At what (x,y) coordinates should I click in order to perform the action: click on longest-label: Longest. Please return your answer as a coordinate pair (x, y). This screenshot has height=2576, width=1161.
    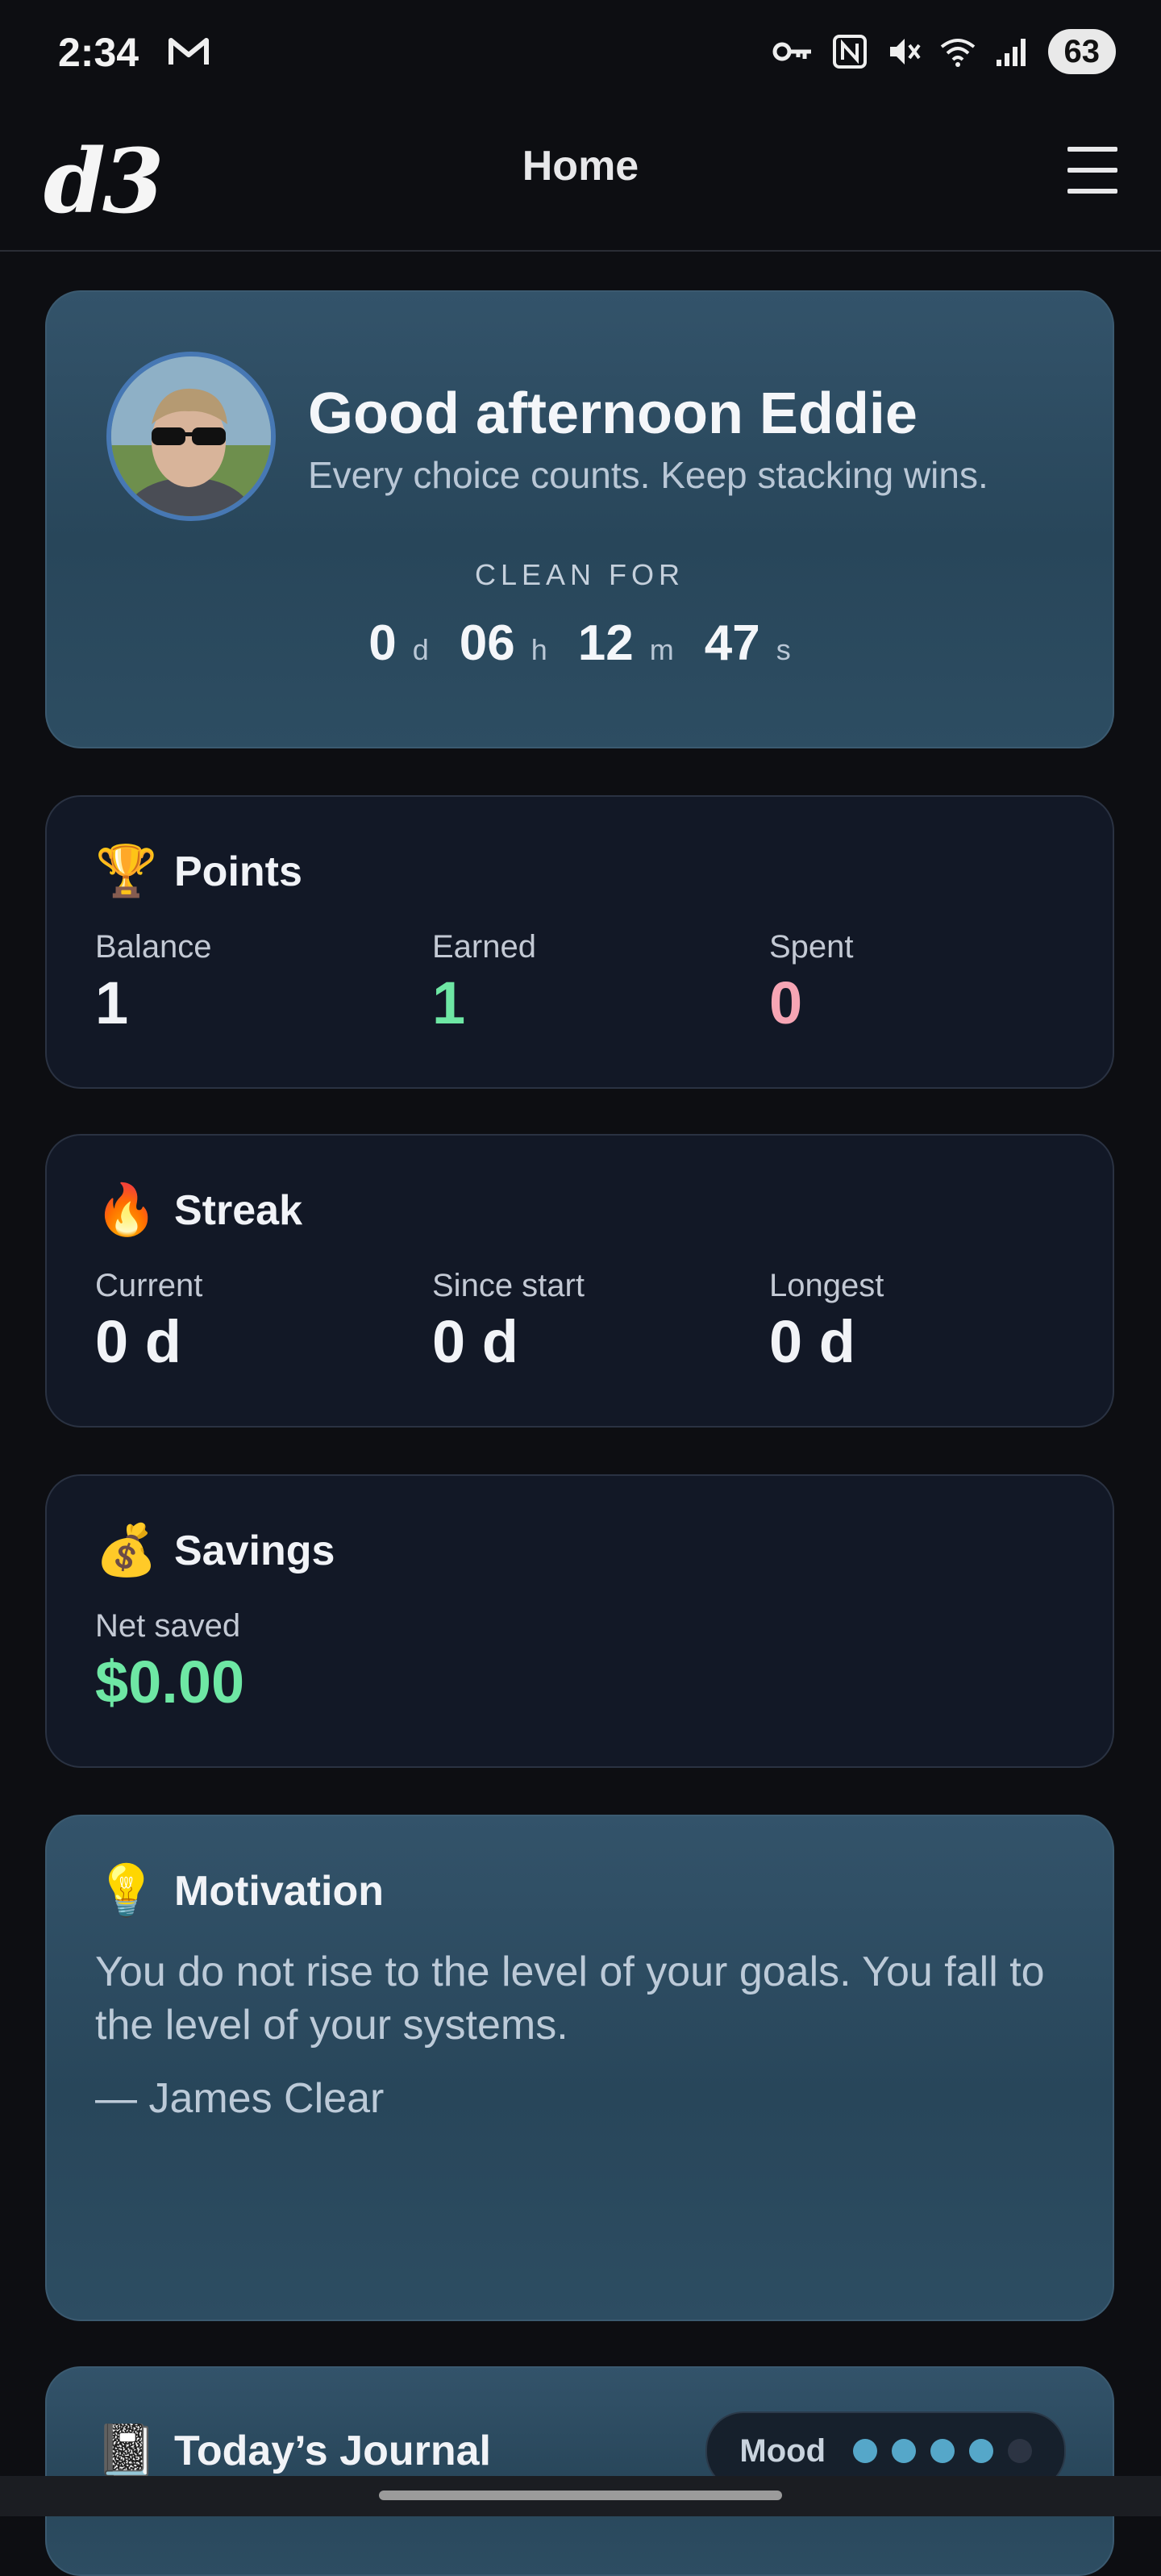
    Looking at the image, I should click on (826, 1285).